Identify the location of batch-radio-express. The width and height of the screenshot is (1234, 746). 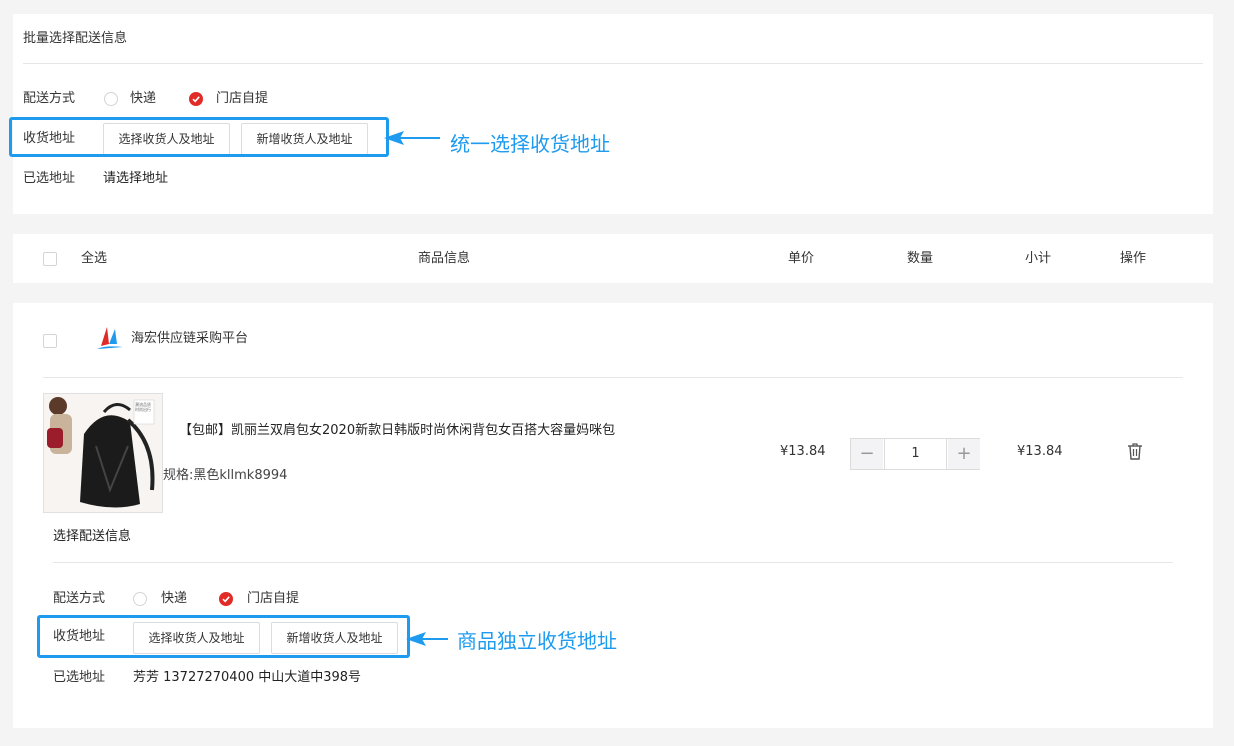
(111, 99).